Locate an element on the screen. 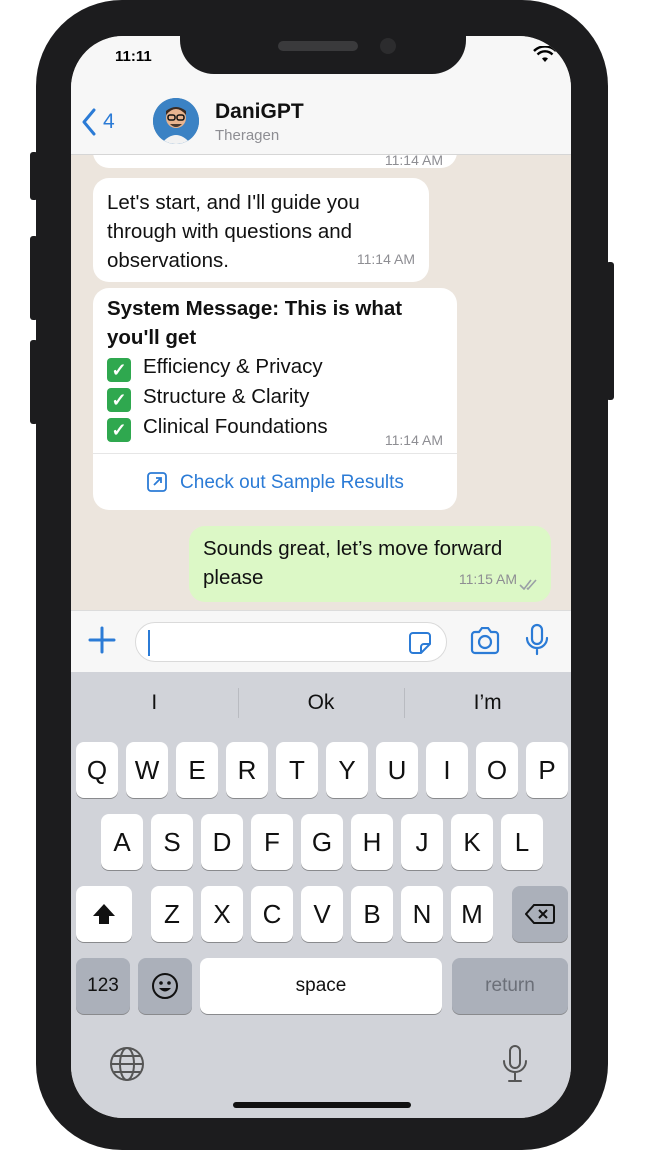 This screenshot has width=648, height=1152. attach-button is located at coordinates (102, 641).